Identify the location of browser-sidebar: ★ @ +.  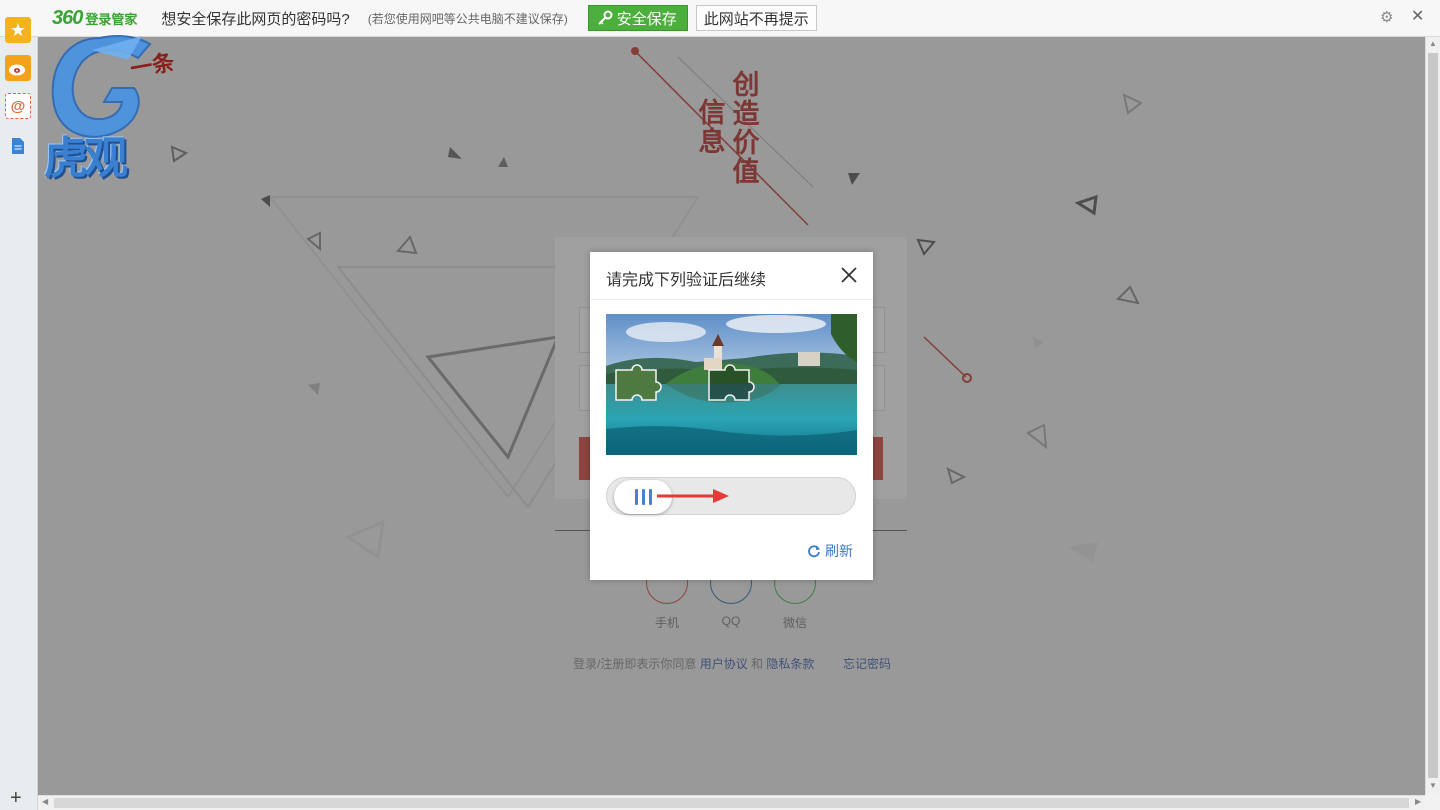
(19, 413).